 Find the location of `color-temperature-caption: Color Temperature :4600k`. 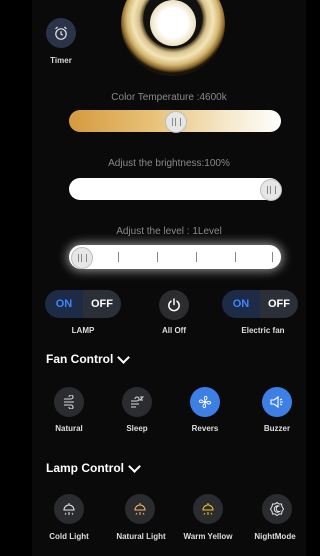

color-temperature-caption: Color Temperature :4600k is located at coordinates (169, 97).